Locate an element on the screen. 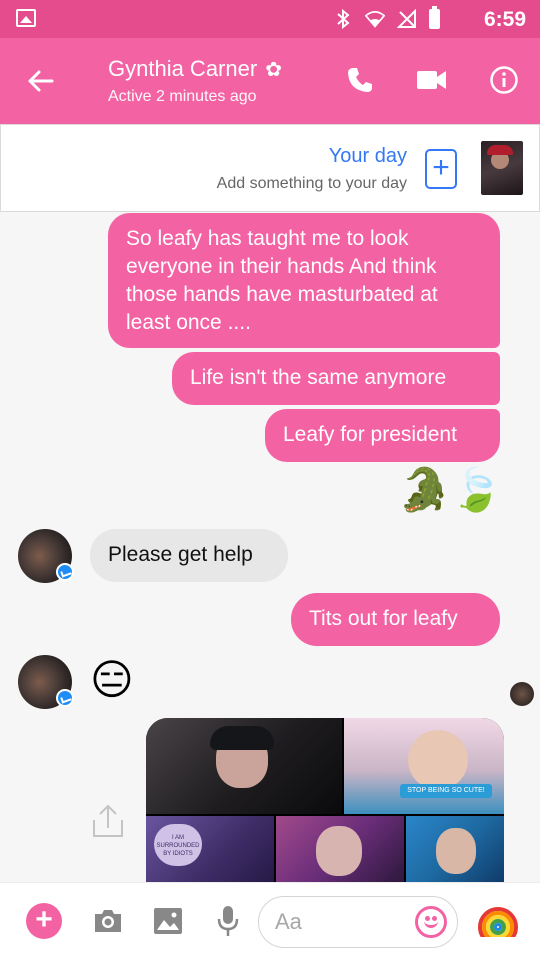  message-outgoing: Tits out for leafy is located at coordinates (395, 619).